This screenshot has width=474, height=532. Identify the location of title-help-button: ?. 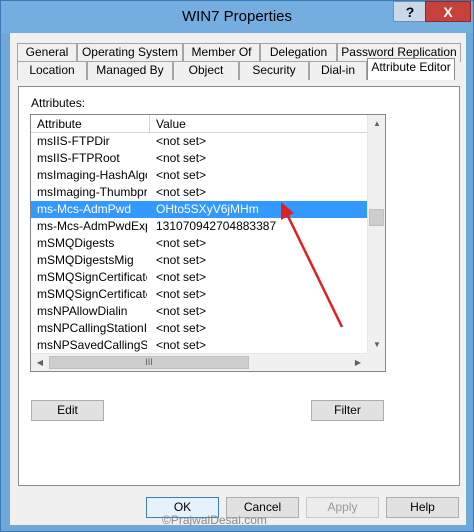
(410, 11).